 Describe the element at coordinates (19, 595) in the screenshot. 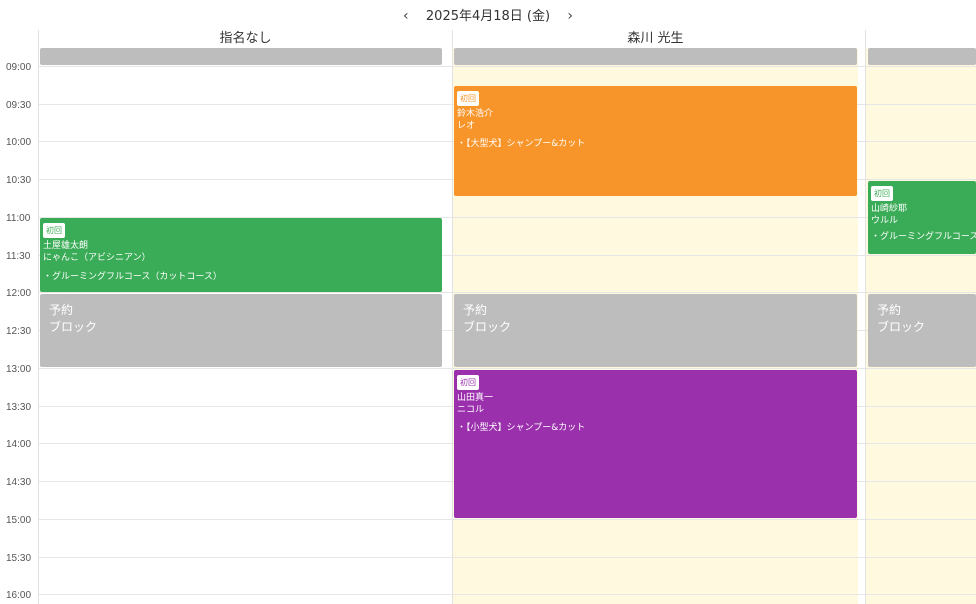

I see `time-label: 16:00` at that location.